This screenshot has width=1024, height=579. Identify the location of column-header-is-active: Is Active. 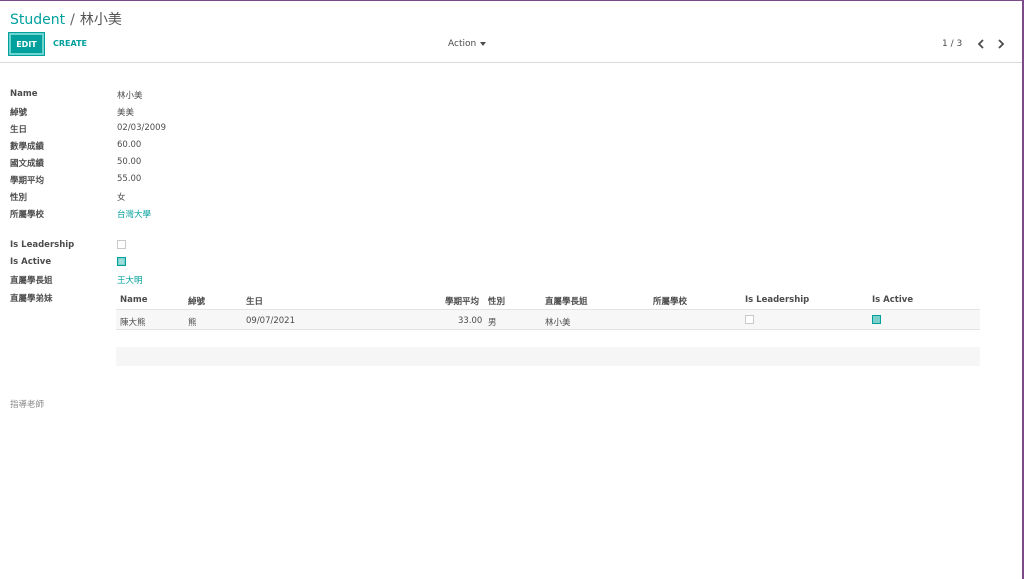
(892, 300).